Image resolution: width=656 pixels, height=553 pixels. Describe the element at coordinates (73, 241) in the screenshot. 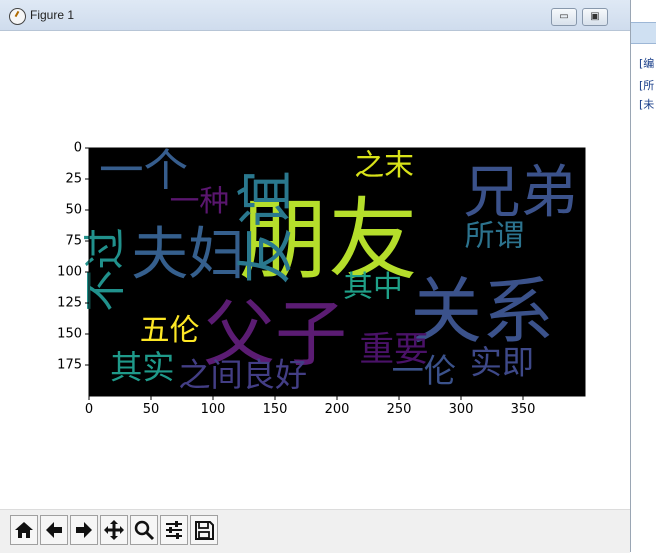

I see `y-tick-label: 75` at that location.